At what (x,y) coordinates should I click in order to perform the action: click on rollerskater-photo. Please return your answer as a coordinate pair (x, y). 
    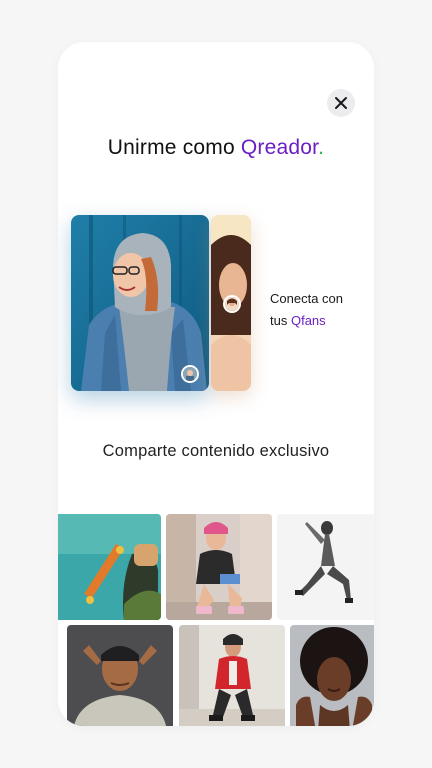
    Looking at the image, I should click on (219, 567).